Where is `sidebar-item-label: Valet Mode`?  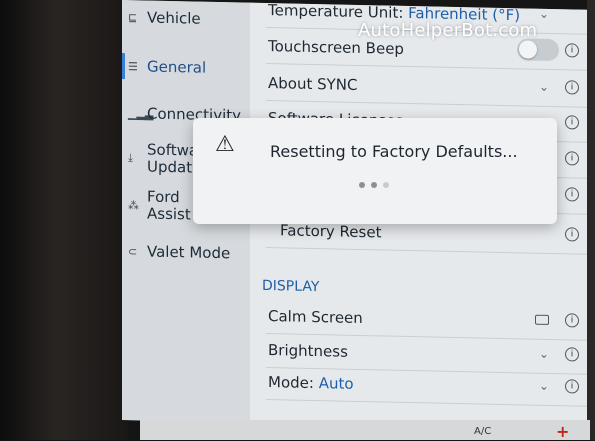
sidebar-item-label: Valet Mode is located at coordinates (189, 252).